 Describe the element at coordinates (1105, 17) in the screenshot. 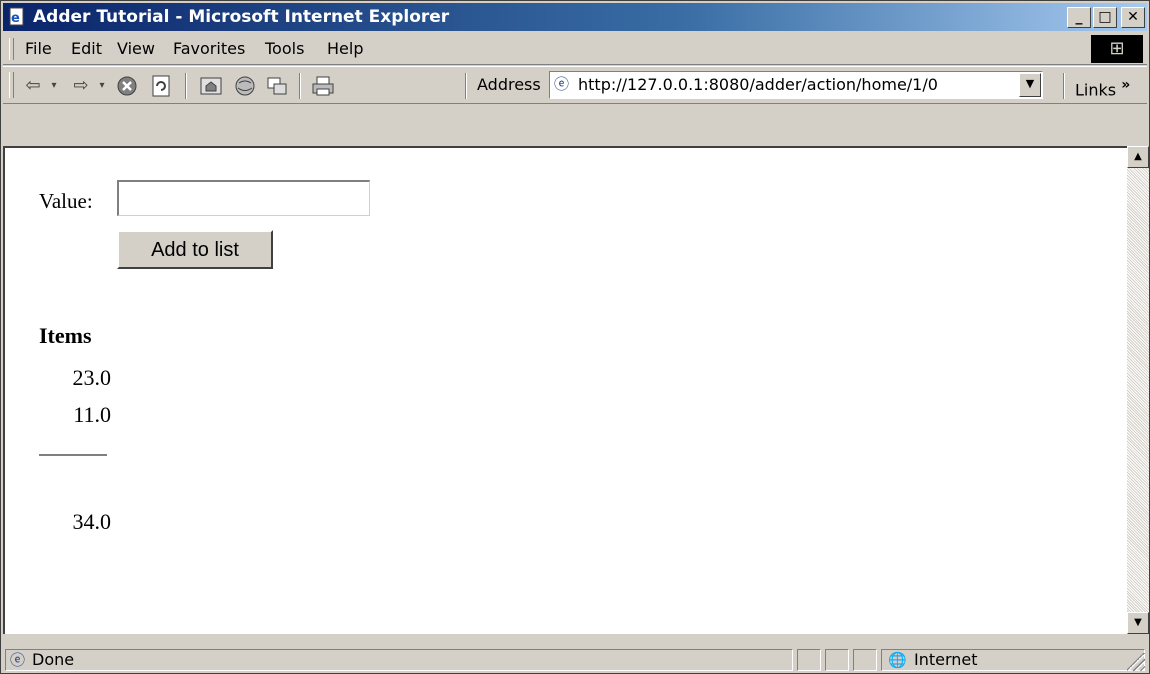

I see `maximize-button: □` at that location.